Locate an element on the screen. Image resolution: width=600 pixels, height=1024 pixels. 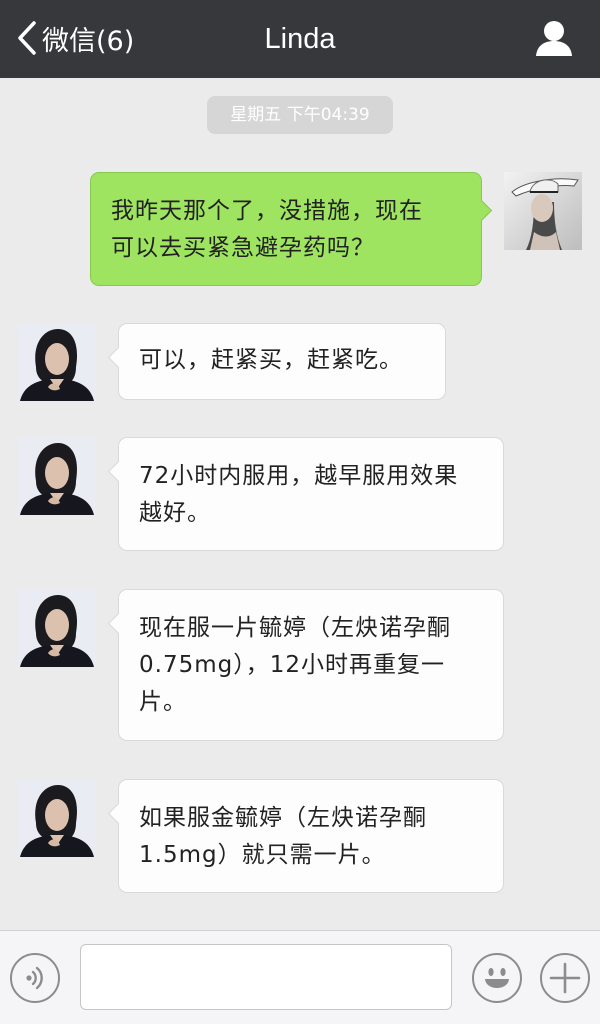
smiley-icon is located at coordinates (497, 980).